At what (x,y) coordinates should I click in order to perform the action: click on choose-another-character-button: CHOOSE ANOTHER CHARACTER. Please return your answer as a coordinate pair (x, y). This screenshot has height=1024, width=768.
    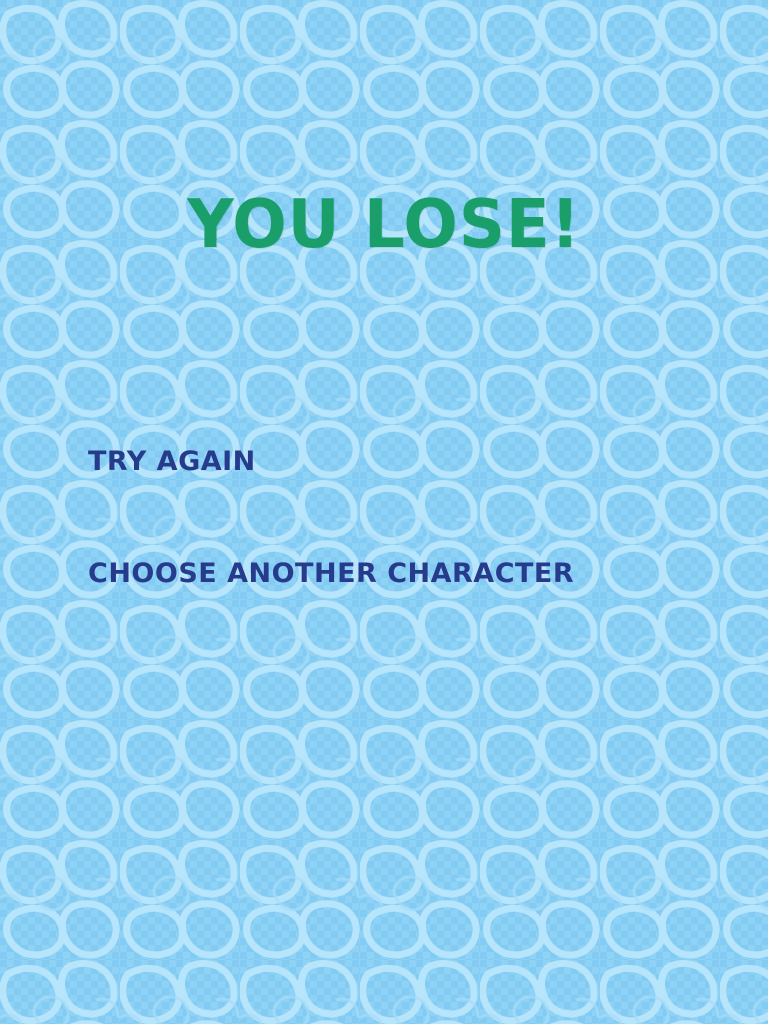
    Looking at the image, I should click on (331, 573).